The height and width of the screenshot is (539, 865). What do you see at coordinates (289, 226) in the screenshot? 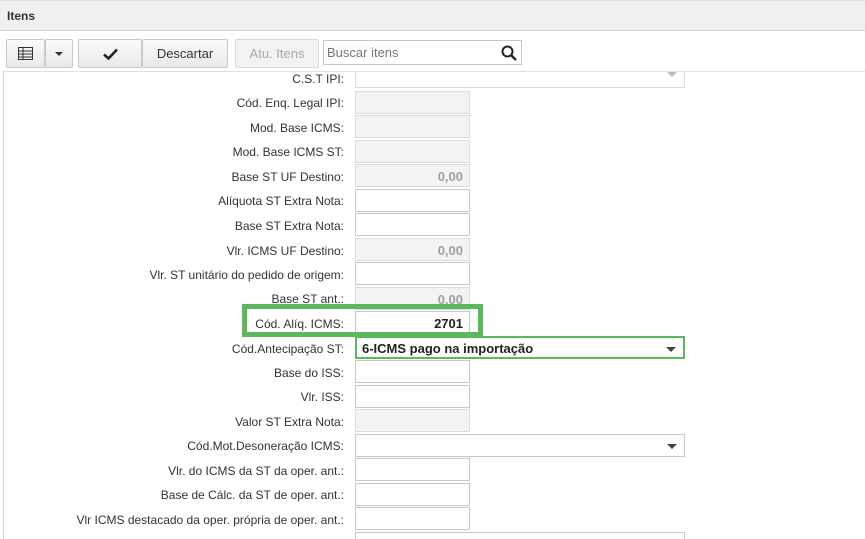
I see `label-base-st-extra-nota: Base ST Extra Nota:` at bounding box center [289, 226].